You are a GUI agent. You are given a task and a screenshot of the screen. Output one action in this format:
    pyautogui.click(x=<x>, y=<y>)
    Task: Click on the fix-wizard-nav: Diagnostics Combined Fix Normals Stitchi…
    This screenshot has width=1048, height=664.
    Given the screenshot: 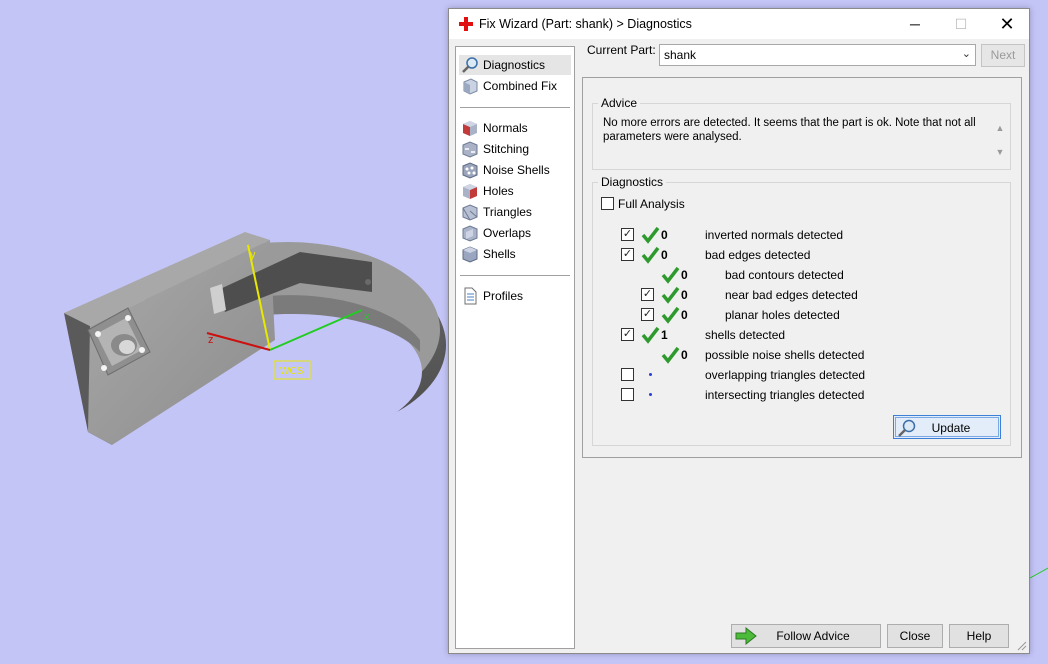 What is the action you would take?
    pyautogui.click(x=515, y=347)
    